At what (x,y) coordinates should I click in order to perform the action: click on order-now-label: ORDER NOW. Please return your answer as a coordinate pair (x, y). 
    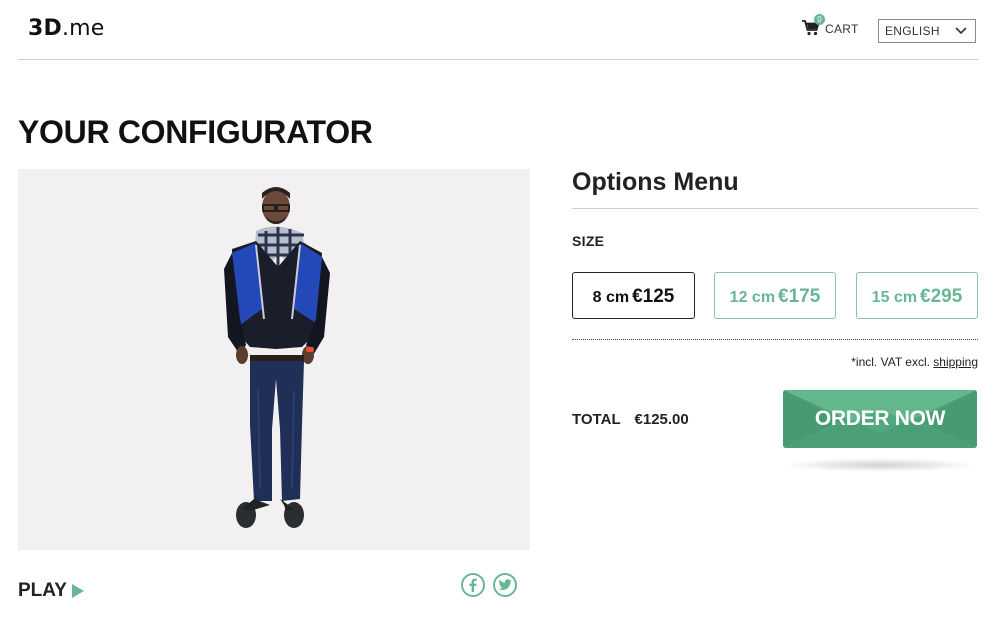
    Looking at the image, I should click on (880, 418).